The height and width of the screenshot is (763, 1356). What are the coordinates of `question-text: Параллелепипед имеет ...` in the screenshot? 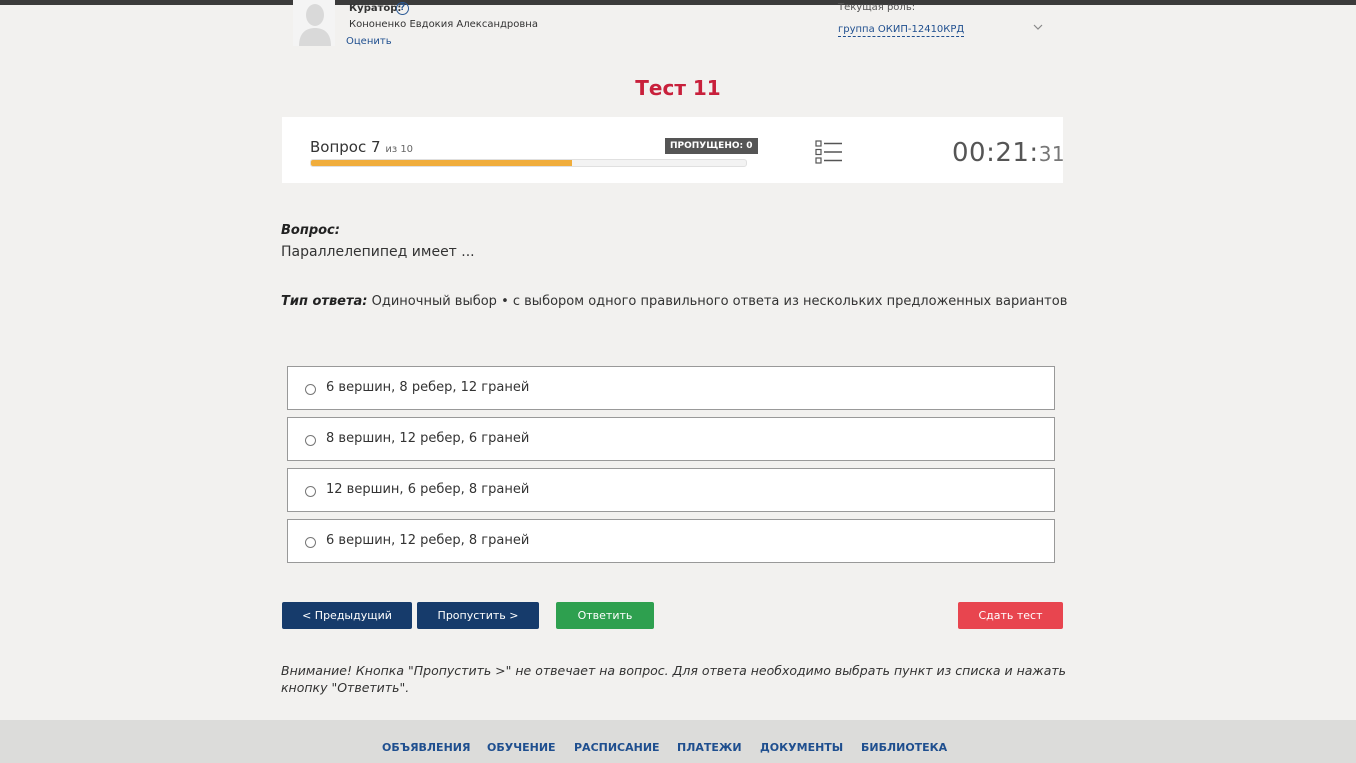 It's located at (378, 252).